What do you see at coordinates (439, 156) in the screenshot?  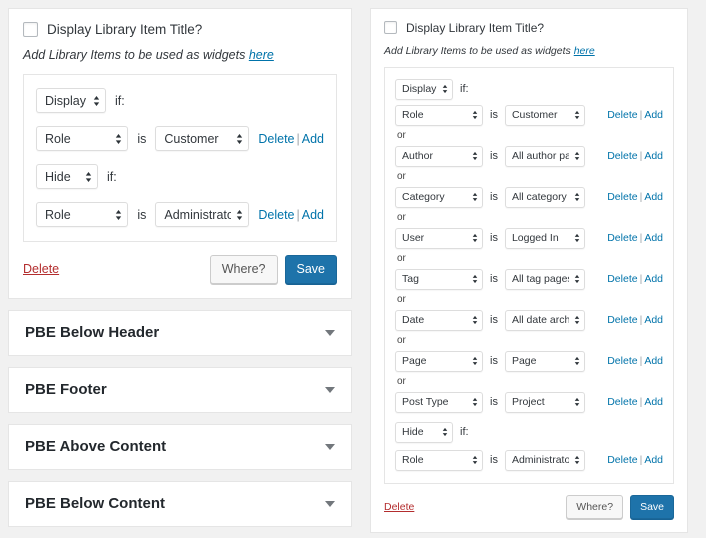 I see `select-condition-type: Author` at bounding box center [439, 156].